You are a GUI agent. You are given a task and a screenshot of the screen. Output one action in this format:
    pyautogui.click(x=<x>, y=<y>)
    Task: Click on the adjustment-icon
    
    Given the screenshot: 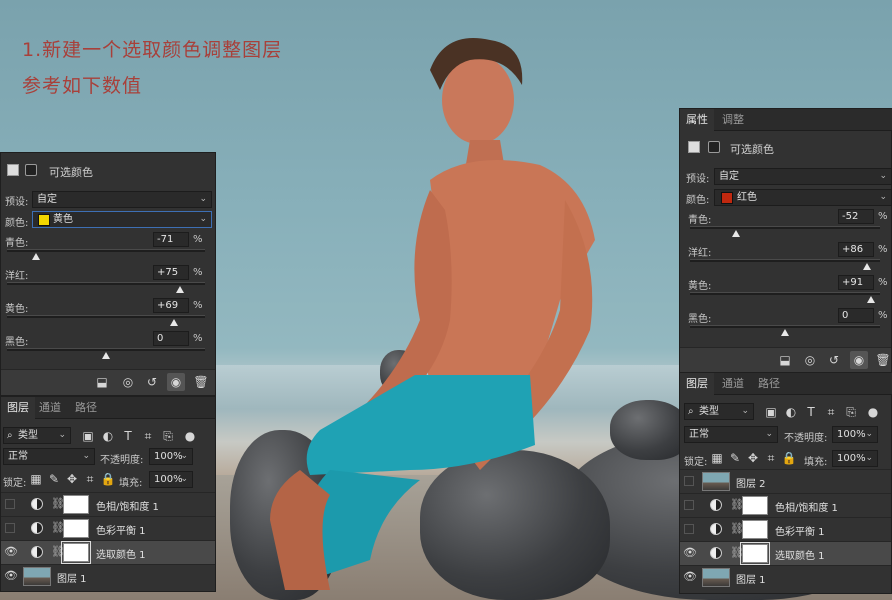 What is the action you would take?
    pyautogui.click(x=694, y=147)
    